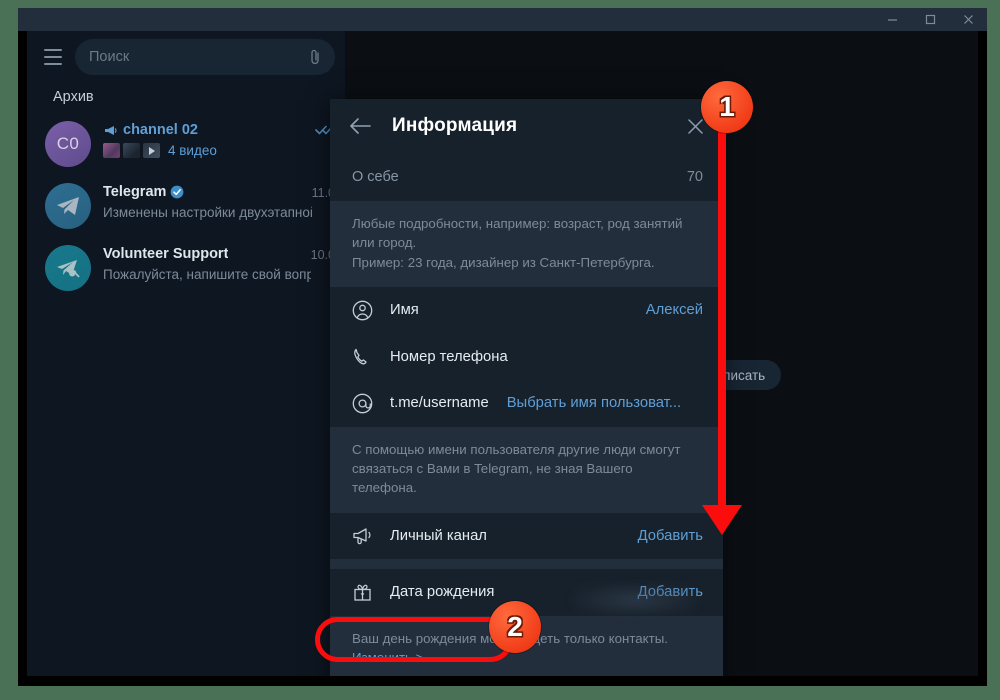 The height and width of the screenshot is (700, 1000). Describe the element at coordinates (526, 126) in the screenshot. I see `dialog-header: Информация` at that location.